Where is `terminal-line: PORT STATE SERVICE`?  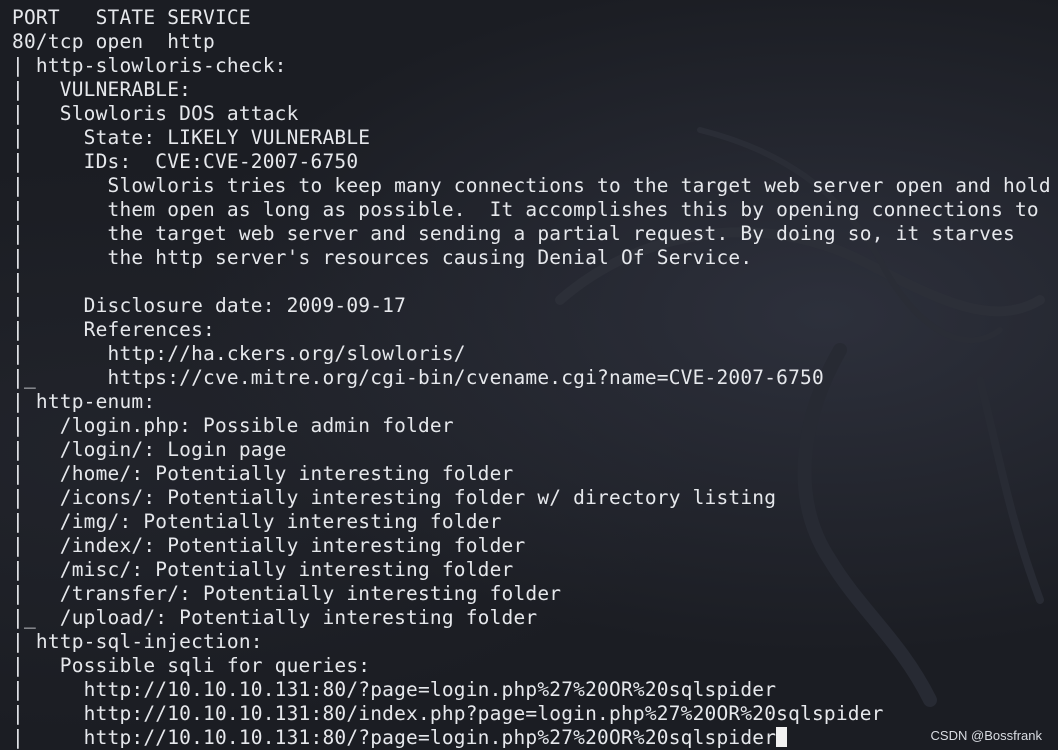
terminal-line: PORT STATE SERVICE is located at coordinates (131, 17).